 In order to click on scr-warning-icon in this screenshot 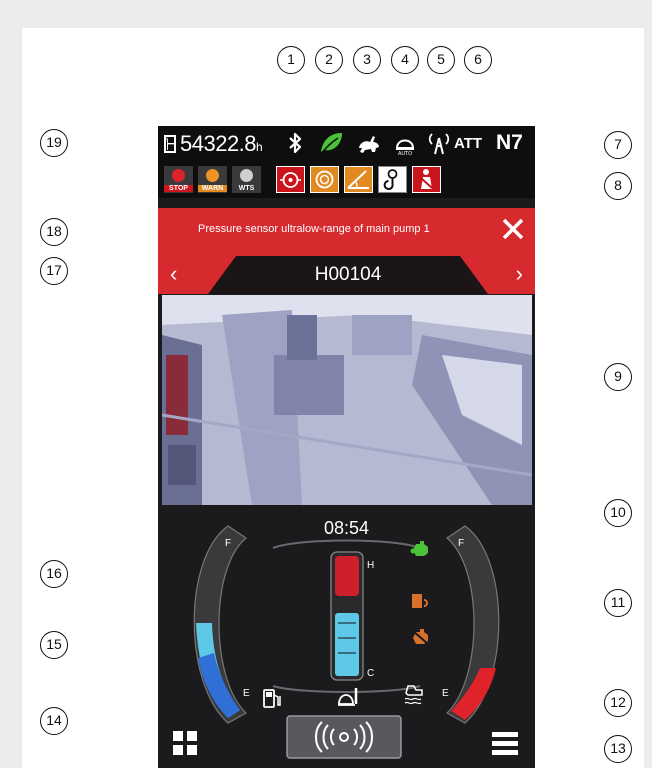, I will do `click(420, 637)`.